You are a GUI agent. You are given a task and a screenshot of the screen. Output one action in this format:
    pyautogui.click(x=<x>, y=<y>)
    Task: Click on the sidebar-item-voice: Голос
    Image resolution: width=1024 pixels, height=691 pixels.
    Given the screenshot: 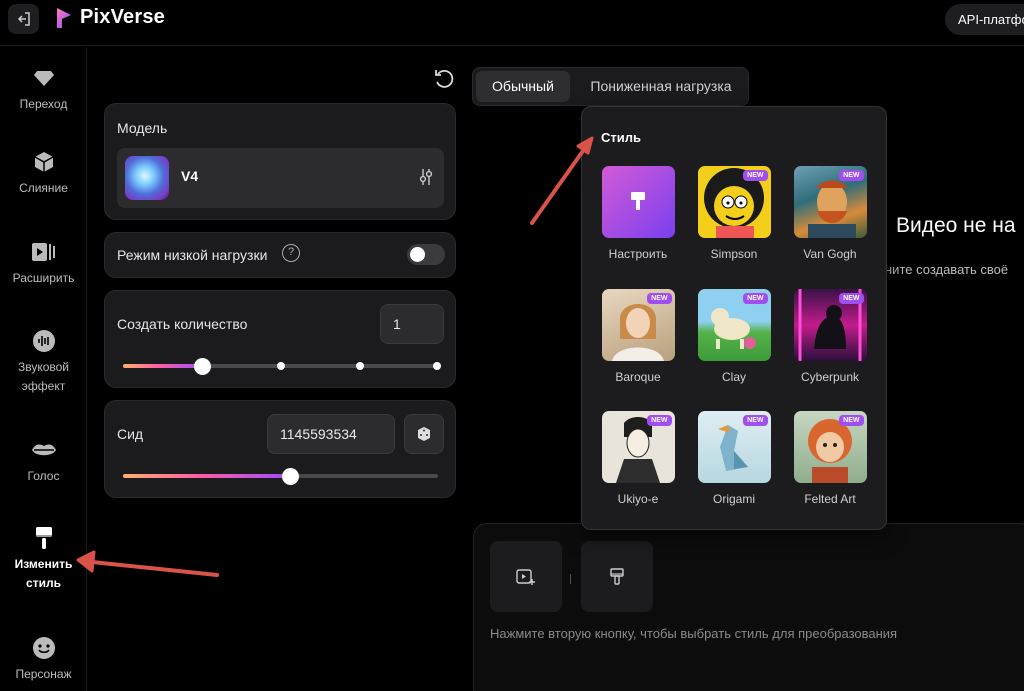 What is the action you would take?
    pyautogui.click(x=43, y=461)
    